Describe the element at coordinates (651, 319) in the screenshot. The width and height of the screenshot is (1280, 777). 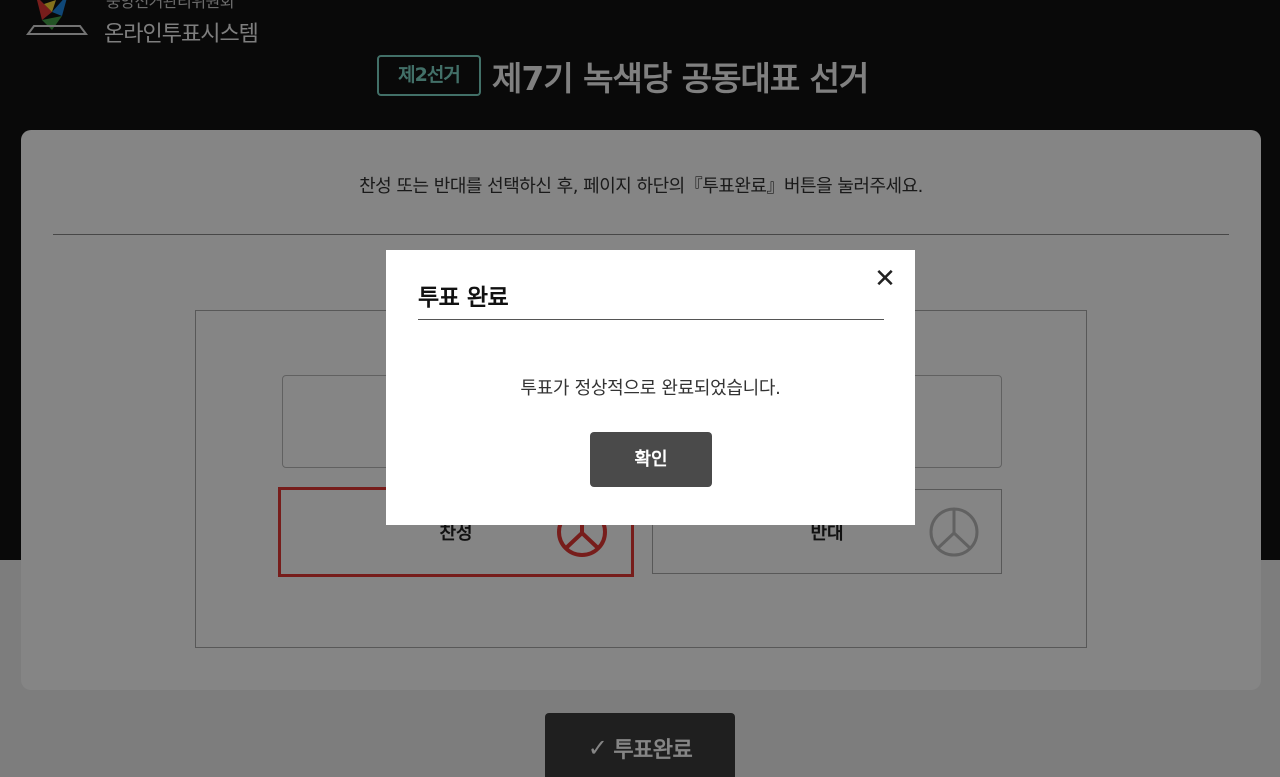
I see `dialog-divider` at that location.